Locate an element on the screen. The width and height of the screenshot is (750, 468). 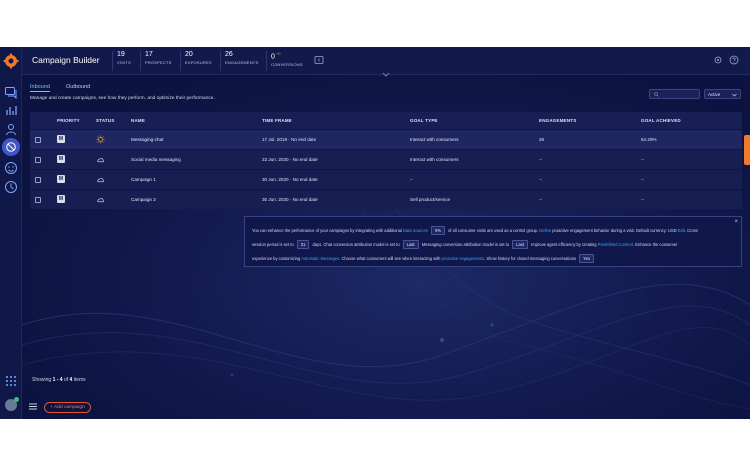
chevron-down-icon is located at coordinates (734, 95).